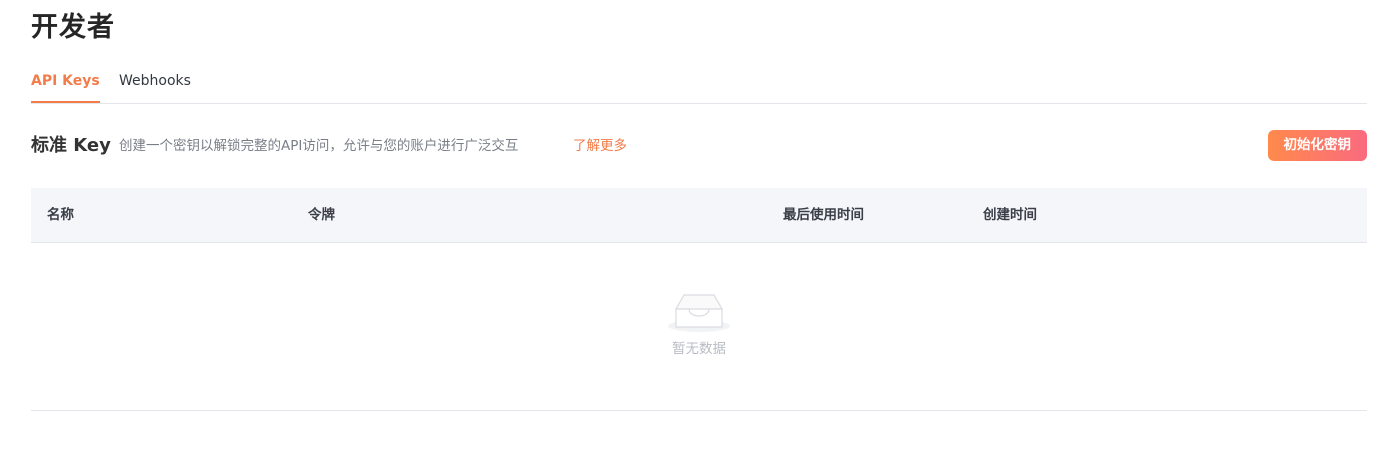 The image size is (1399, 473). I want to click on tab-api-keys: API Keys, so click(65, 86).